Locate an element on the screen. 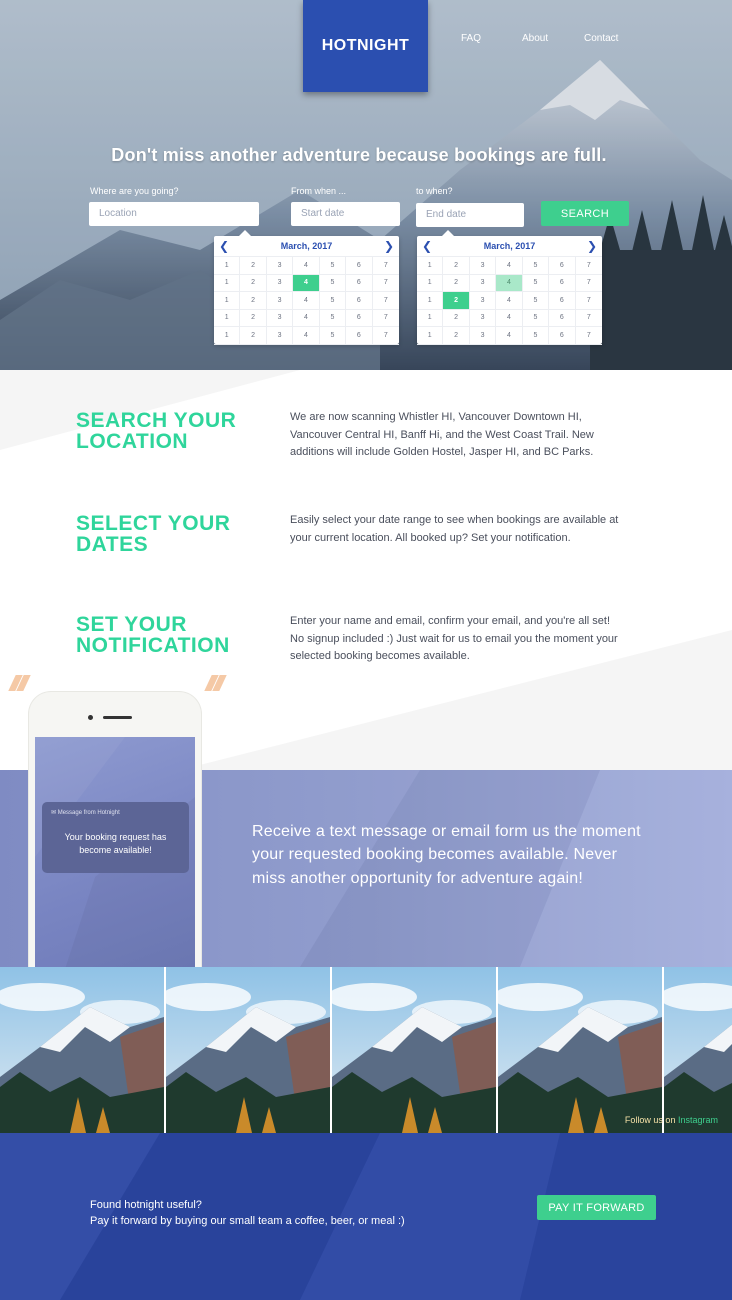  calendar-grid: 12345671234567123456712345671234567 is located at coordinates (509, 300).